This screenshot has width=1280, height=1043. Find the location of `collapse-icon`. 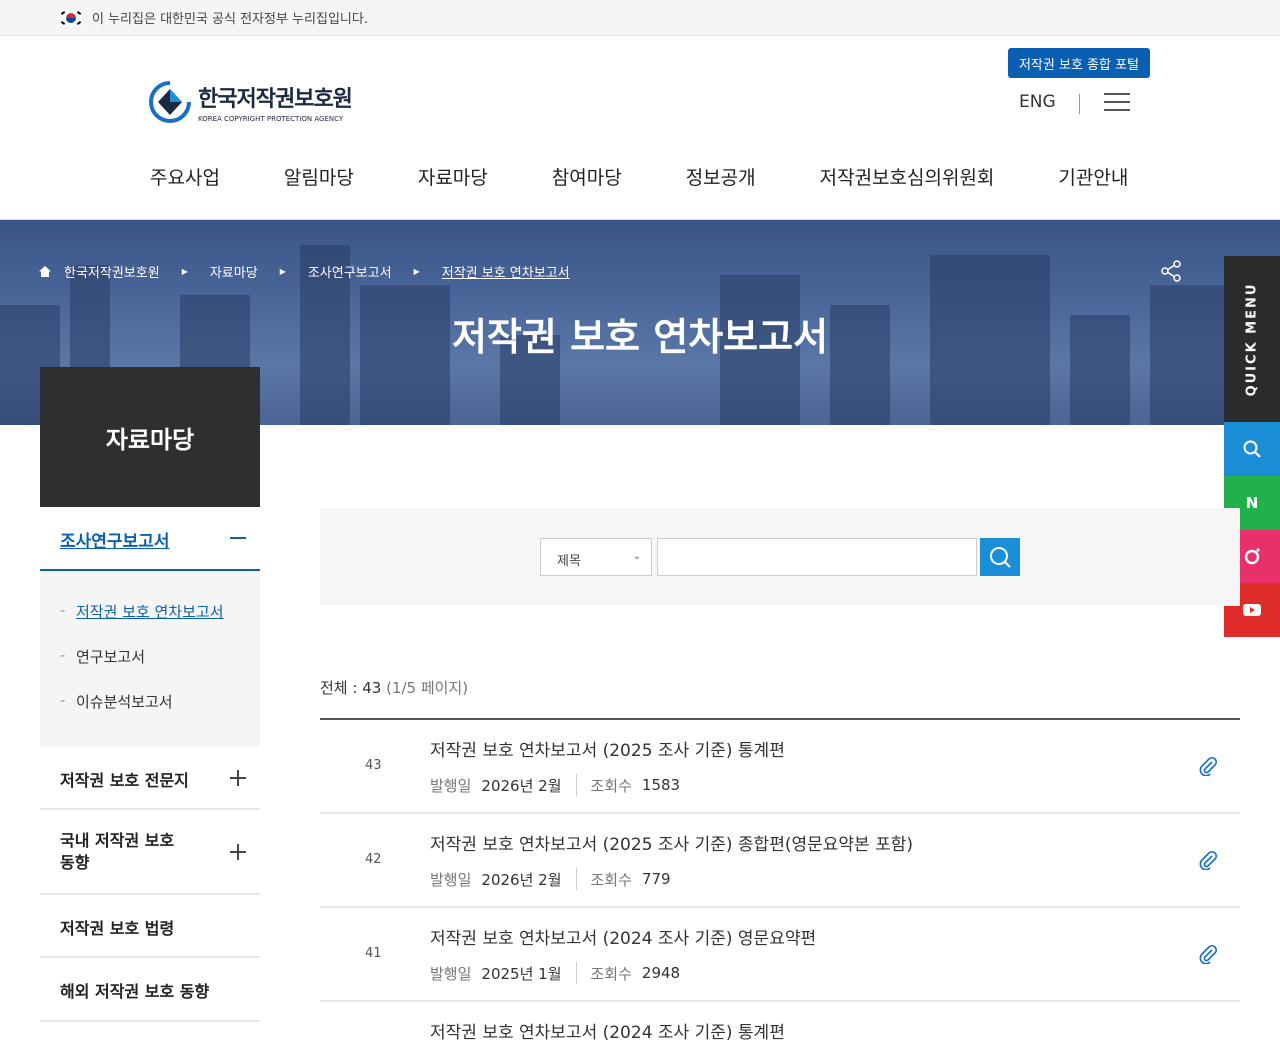

collapse-icon is located at coordinates (238, 538).